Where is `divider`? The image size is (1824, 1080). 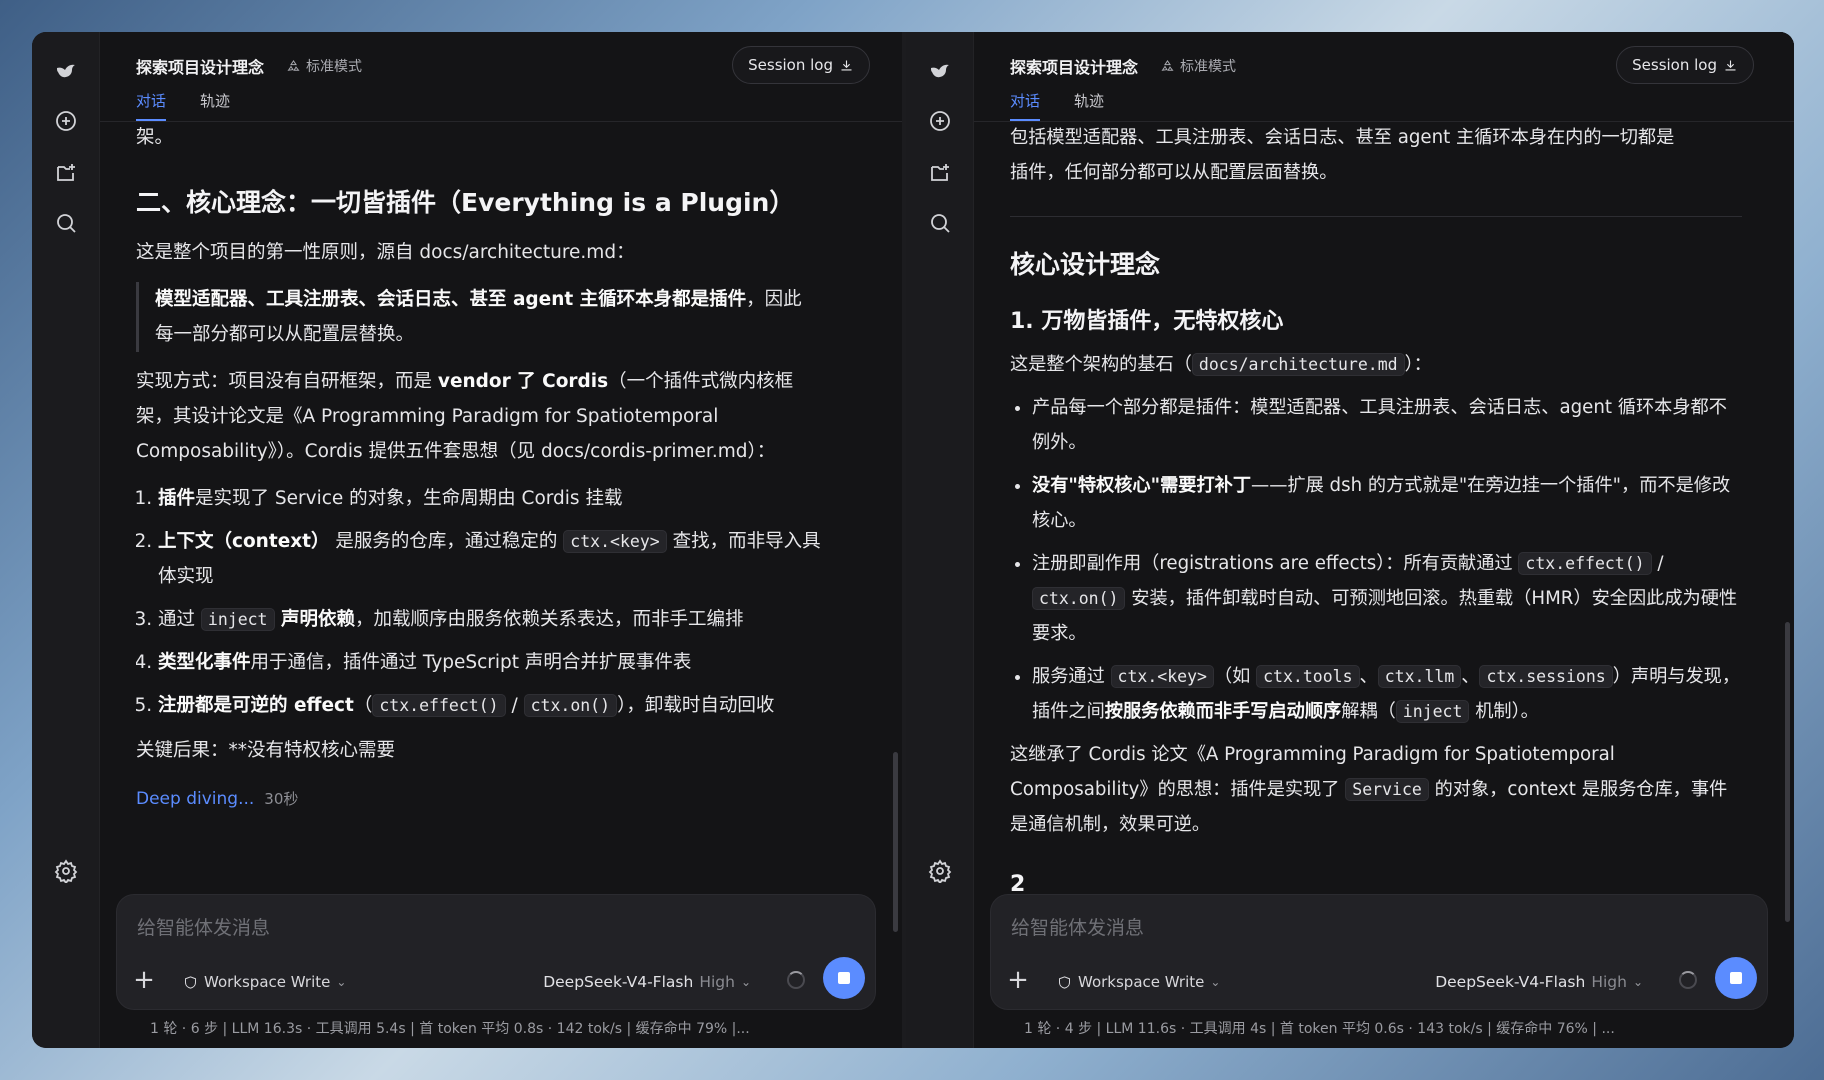 divider is located at coordinates (1376, 216).